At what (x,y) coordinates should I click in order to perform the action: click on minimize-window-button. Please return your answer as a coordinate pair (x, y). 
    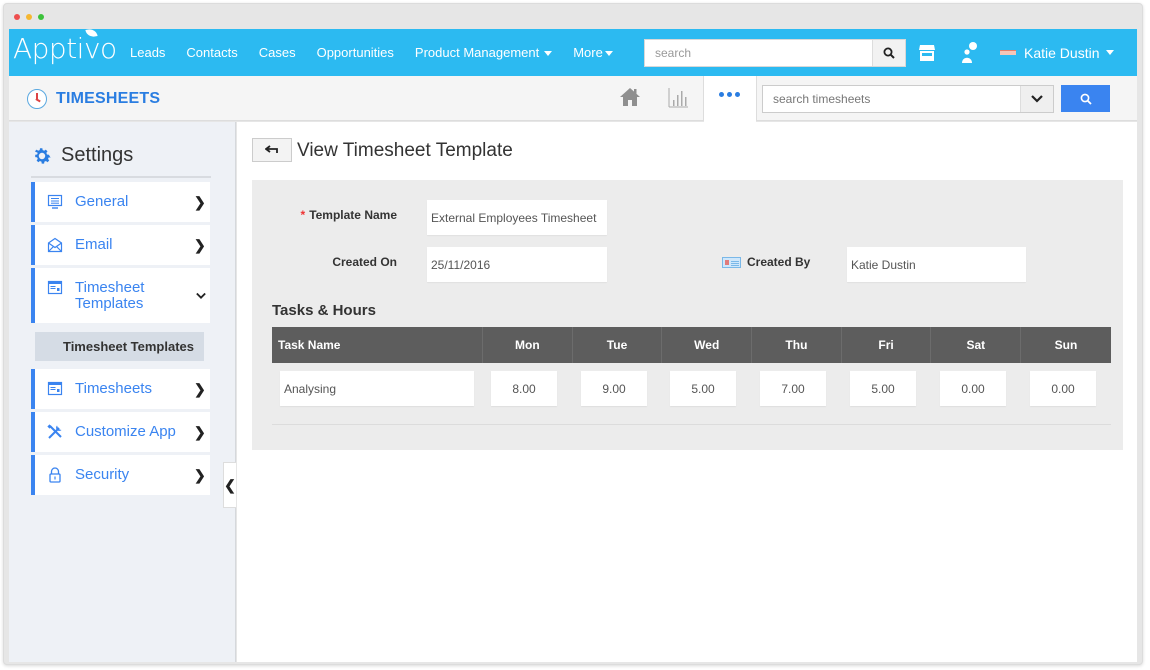
    Looking at the image, I should click on (29, 17).